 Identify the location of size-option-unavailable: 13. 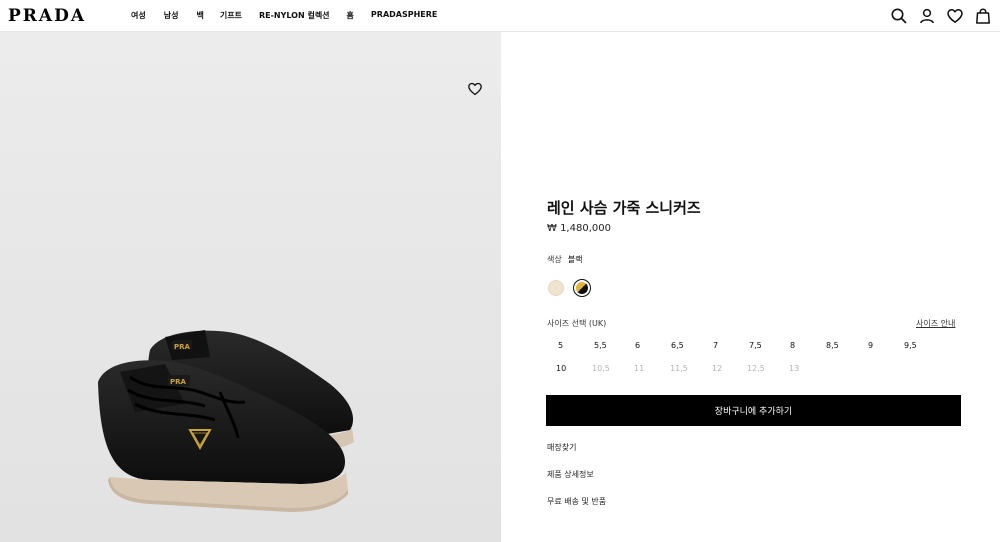
(804, 368).